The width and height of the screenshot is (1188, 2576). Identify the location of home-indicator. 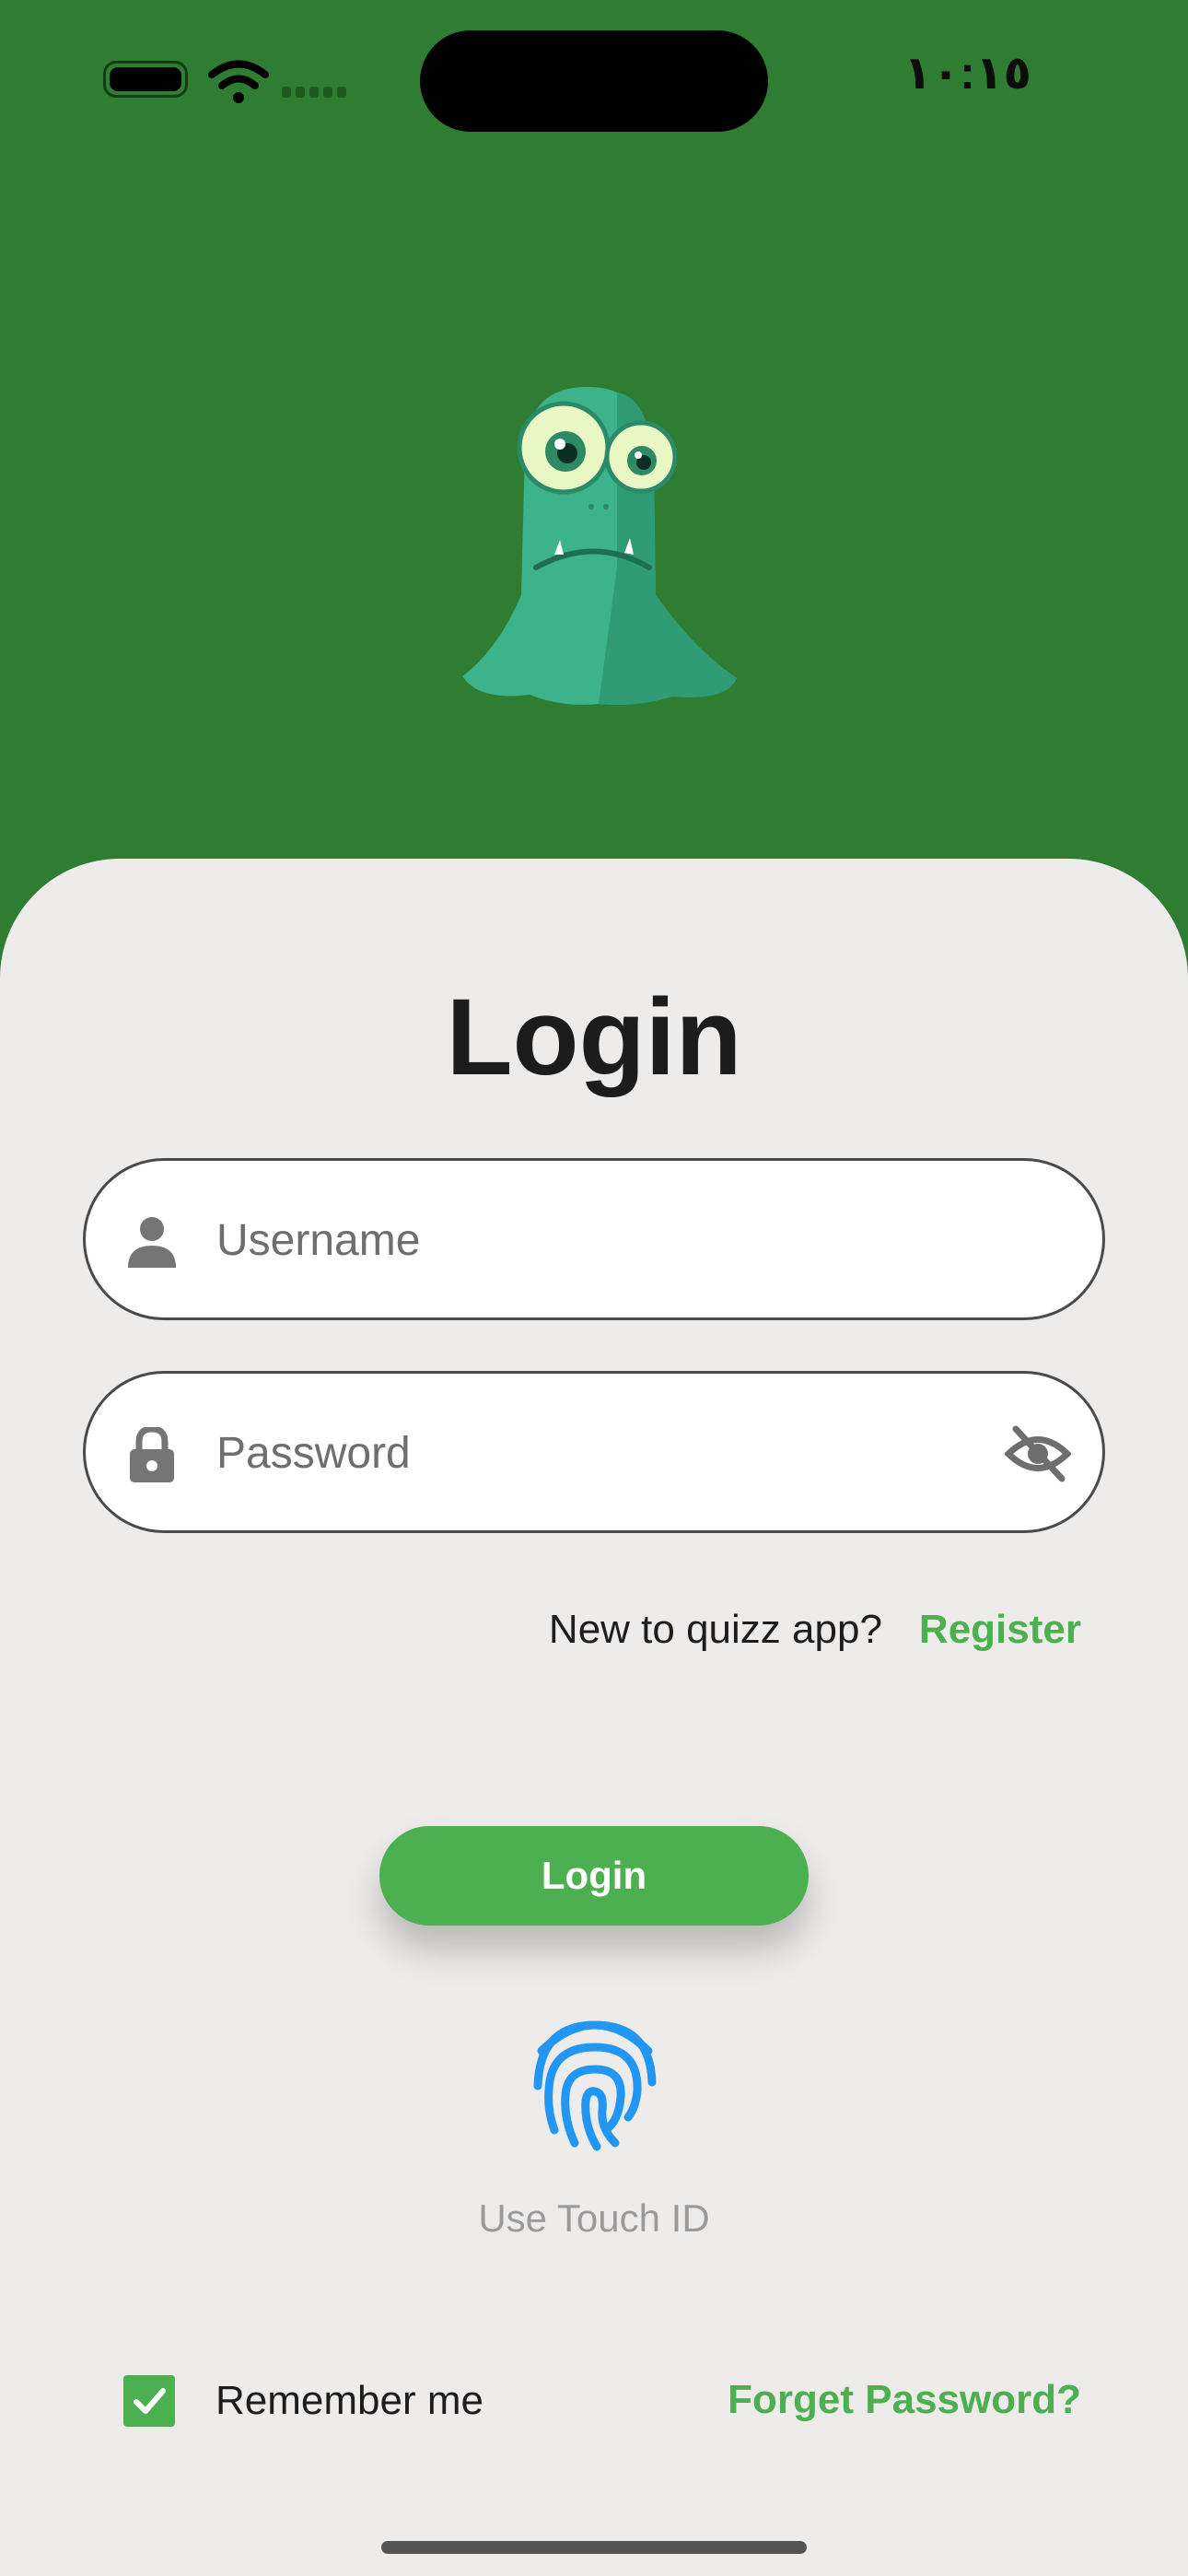
(594, 2547).